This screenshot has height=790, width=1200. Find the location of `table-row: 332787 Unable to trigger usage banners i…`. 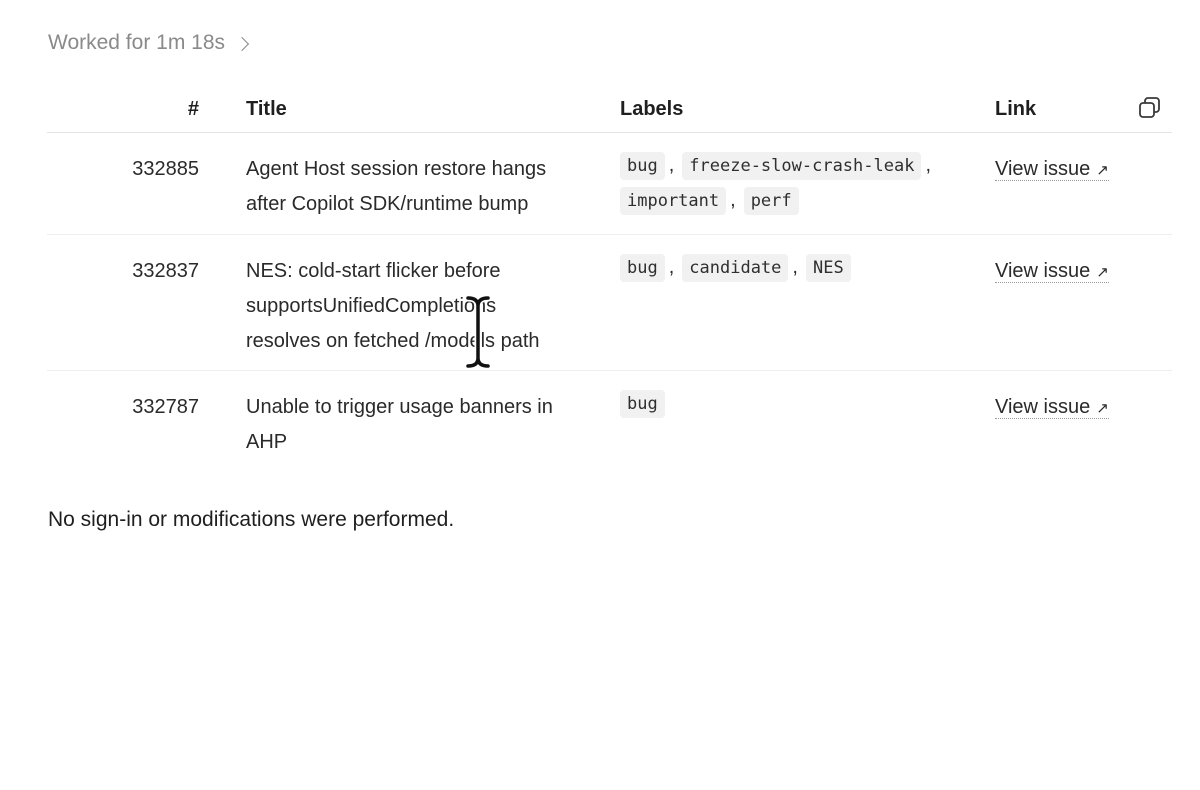

table-row: 332787 Unable to trigger usage banners i… is located at coordinates (609, 421).